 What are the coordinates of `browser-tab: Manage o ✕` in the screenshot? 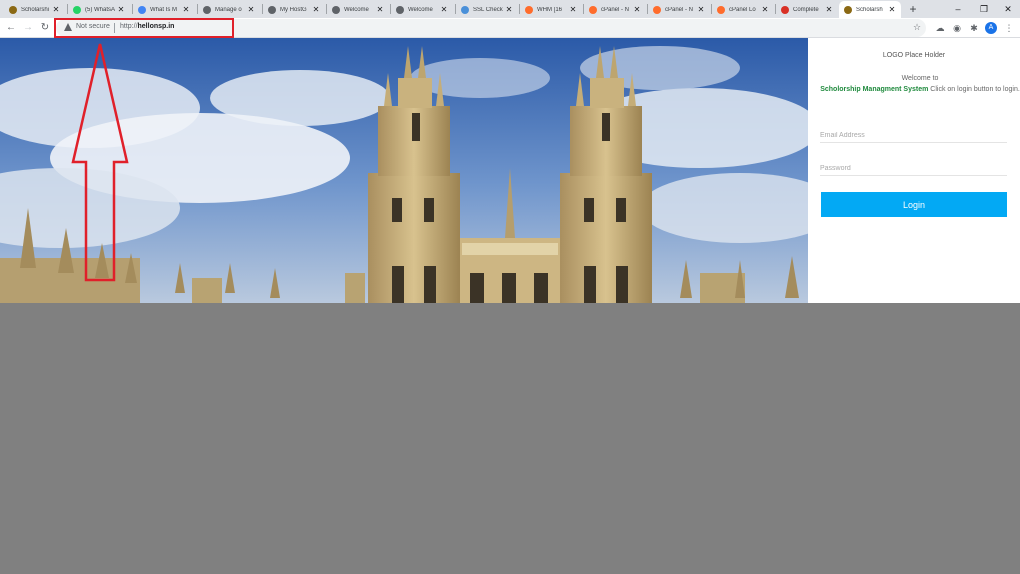 It's located at (229, 9).